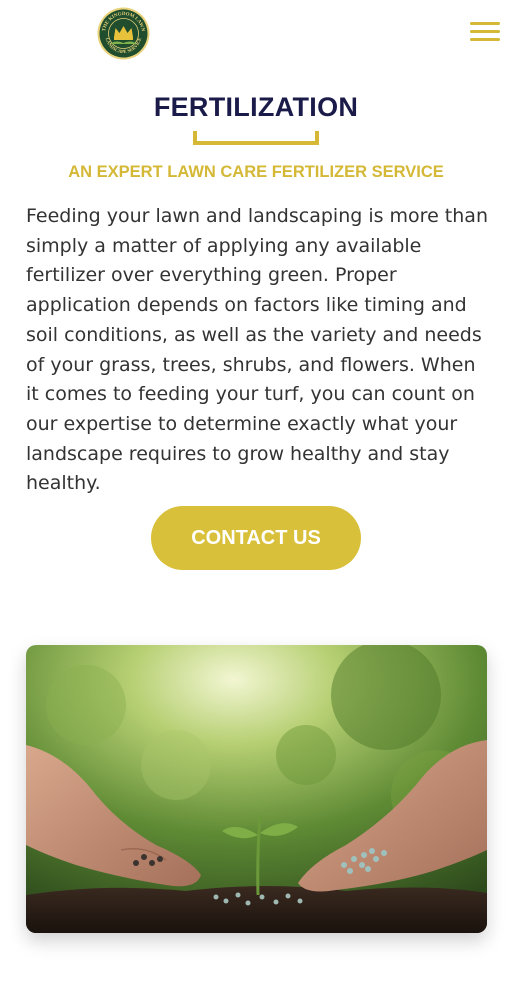 The width and height of the screenshot is (512, 1000). I want to click on page-title: FERTILIZATION, so click(256, 107).